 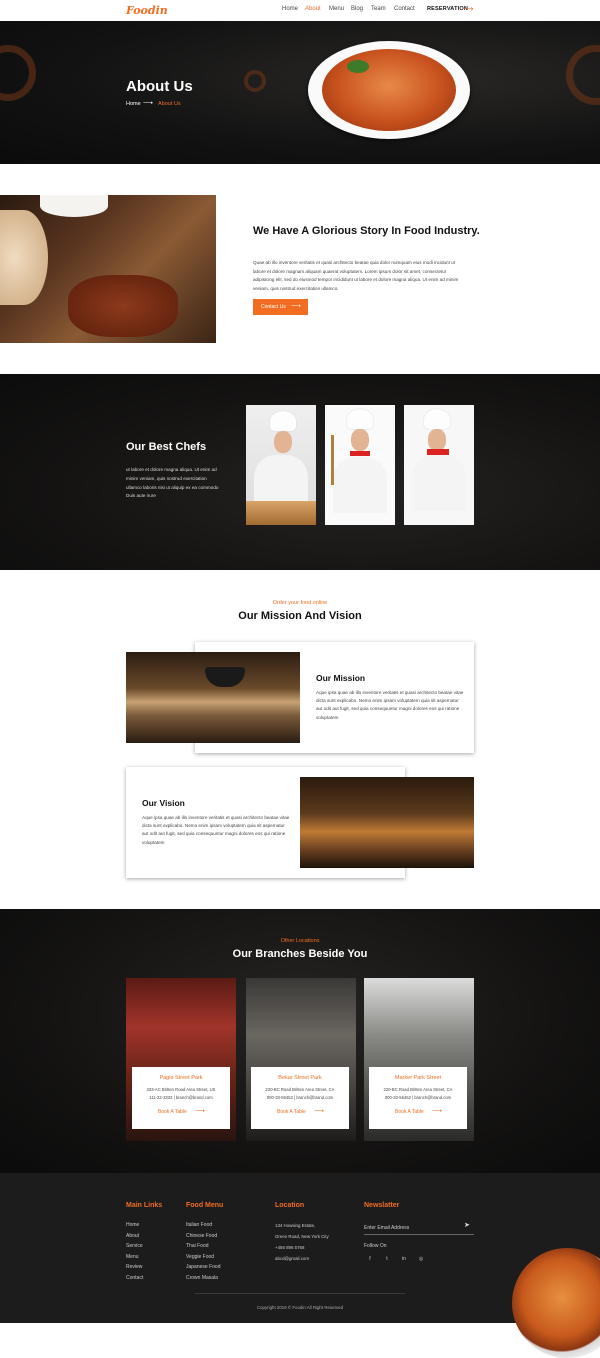 What do you see at coordinates (132, 1236) in the screenshot?
I see `footer-link-about: About` at bounding box center [132, 1236].